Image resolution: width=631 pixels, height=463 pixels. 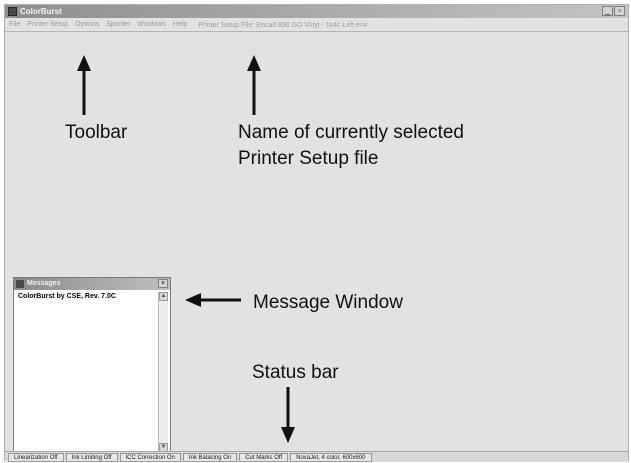 I want to click on message-line: ColorBurst by CSE, Rev. 7.0C, so click(x=67, y=296).